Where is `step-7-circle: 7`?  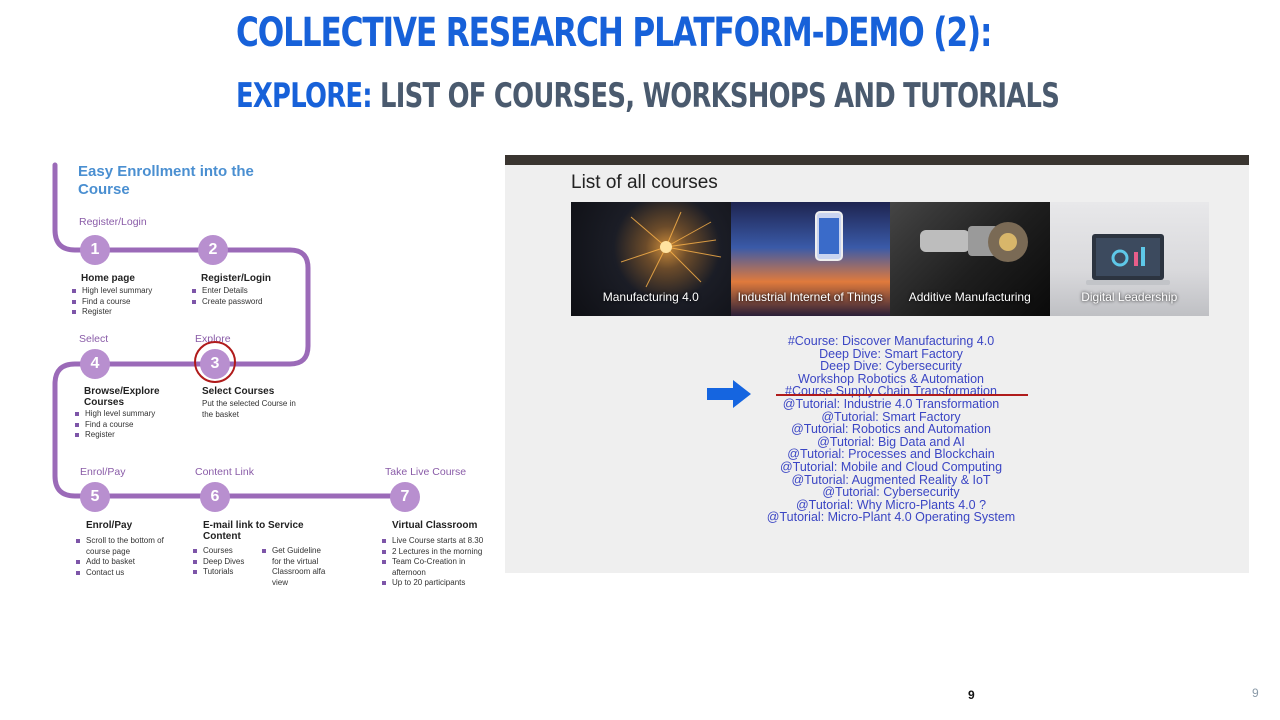
step-7-circle: 7 is located at coordinates (405, 497).